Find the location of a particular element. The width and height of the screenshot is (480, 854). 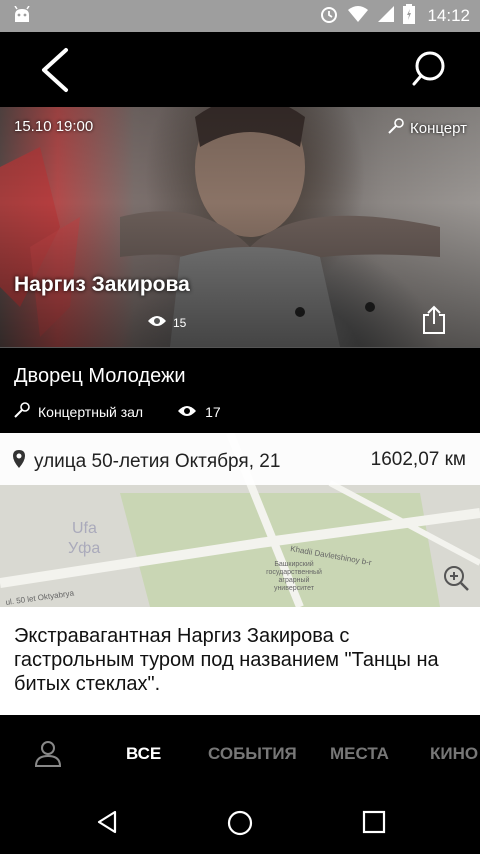

bottom-tab-bar: ВСЕ СОБЫТИЯ МЕСТА КИНО is located at coordinates (240, 752).